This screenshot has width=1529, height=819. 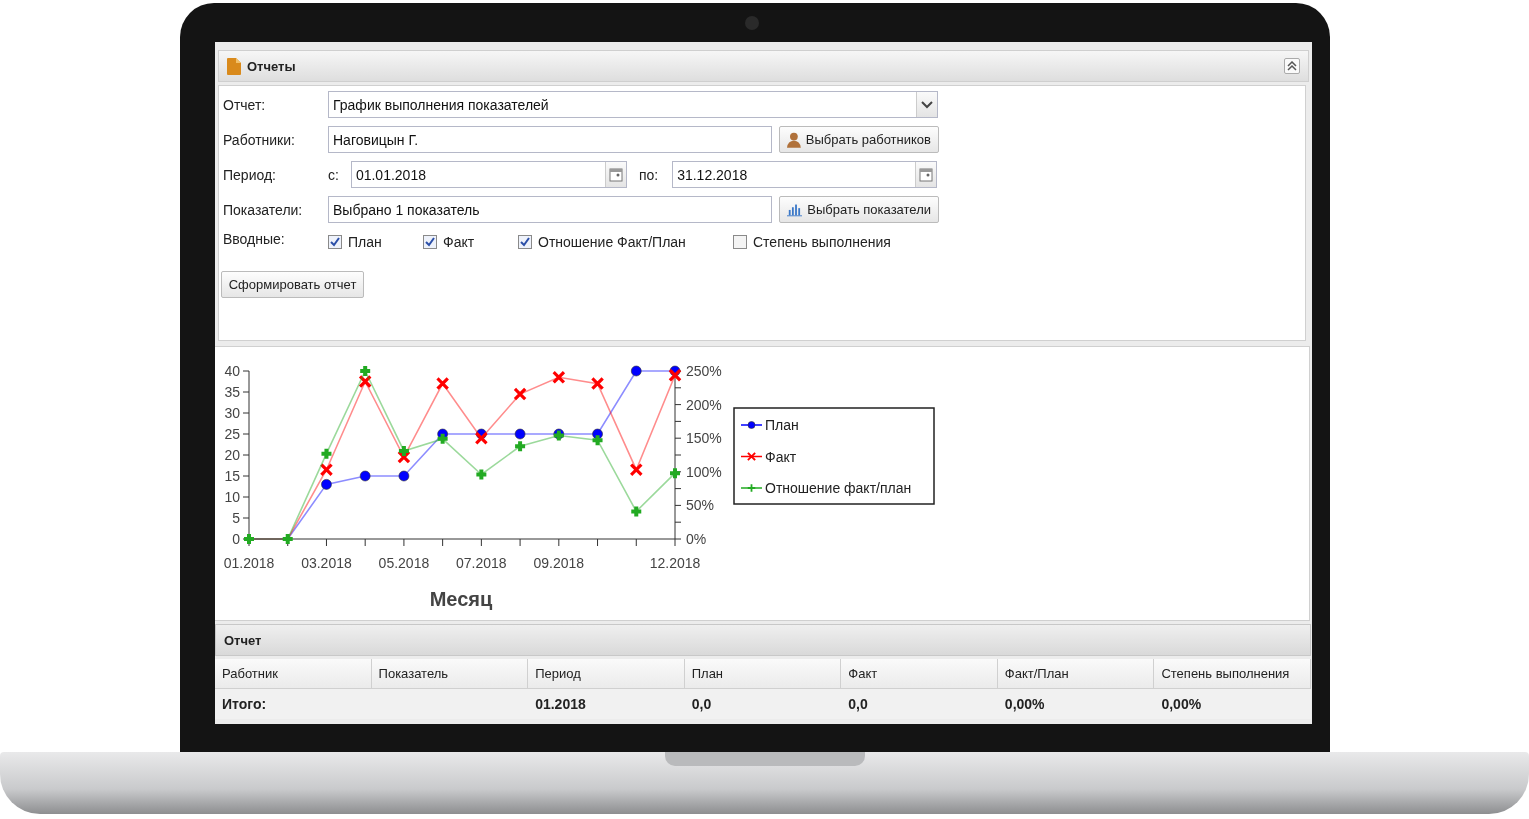 What do you see at coordinates (365, 242) in the screenshot?
I see `checkbox-label: План` at bounding box center [365, 242].